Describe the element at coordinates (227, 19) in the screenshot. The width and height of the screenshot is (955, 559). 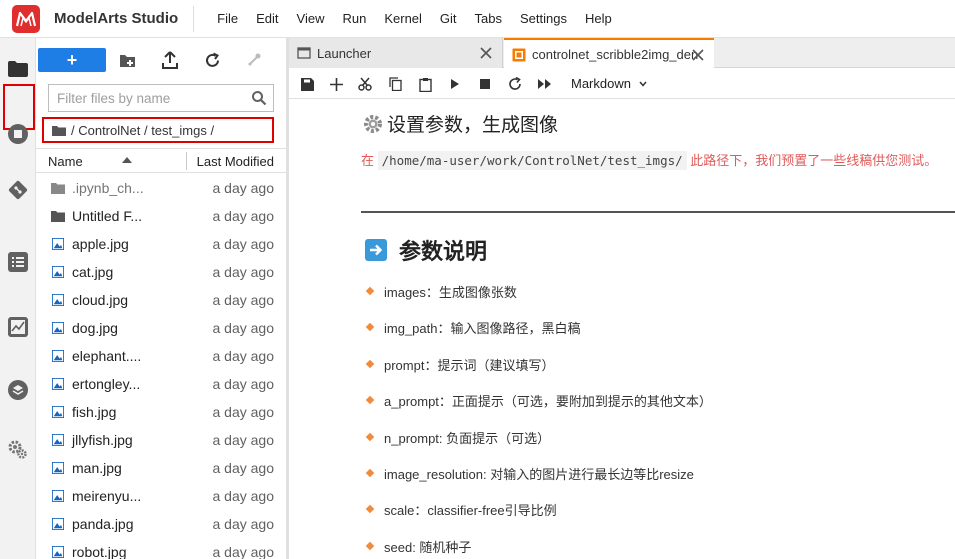
I see `menu-file: File` at that location.